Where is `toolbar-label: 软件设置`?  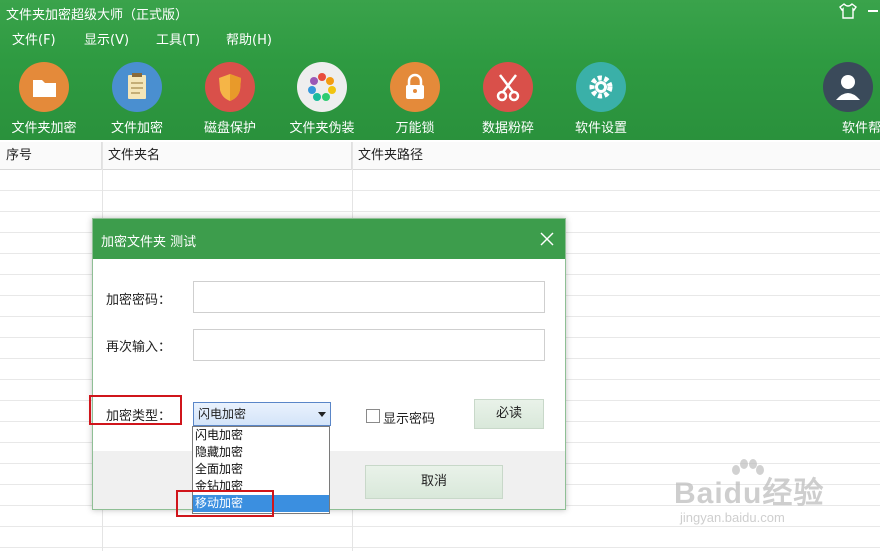
toolbar-label: 软件设置 is located at coordinates (600, 128).